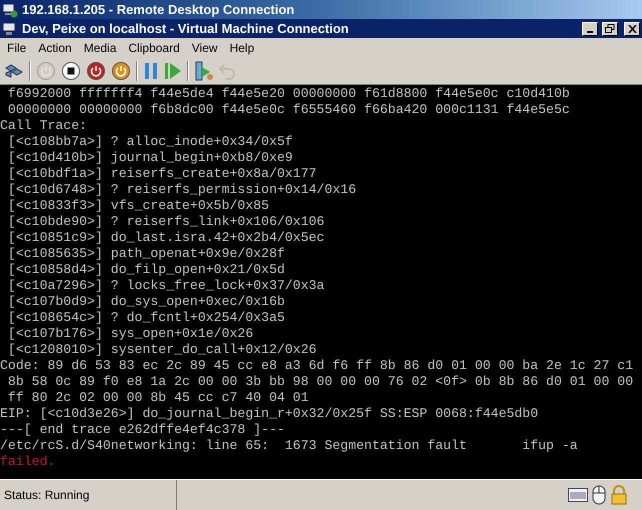 The height and width of the screenshot is (510, 642). Describe the element at coordinates (161, 350) in the screenshot. I see `console-line: [<c1208010>] sysenter_do_call+0x12/0x26` at that location.